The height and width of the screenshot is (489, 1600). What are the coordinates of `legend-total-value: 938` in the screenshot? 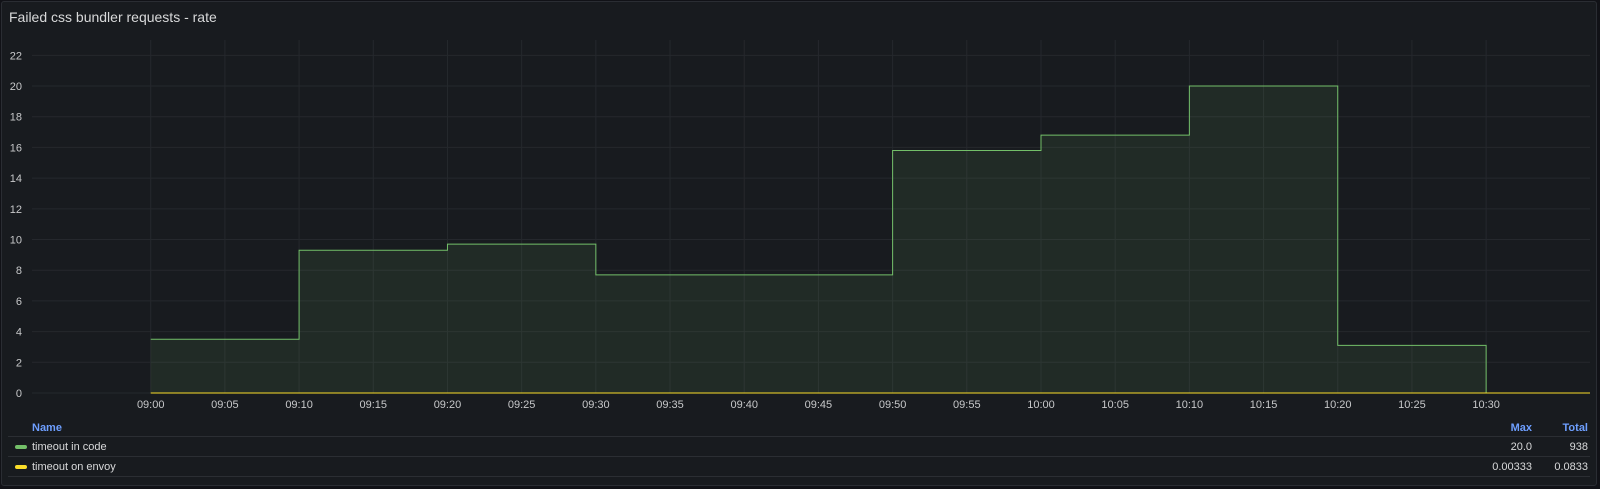 It's located at (1578, 447).